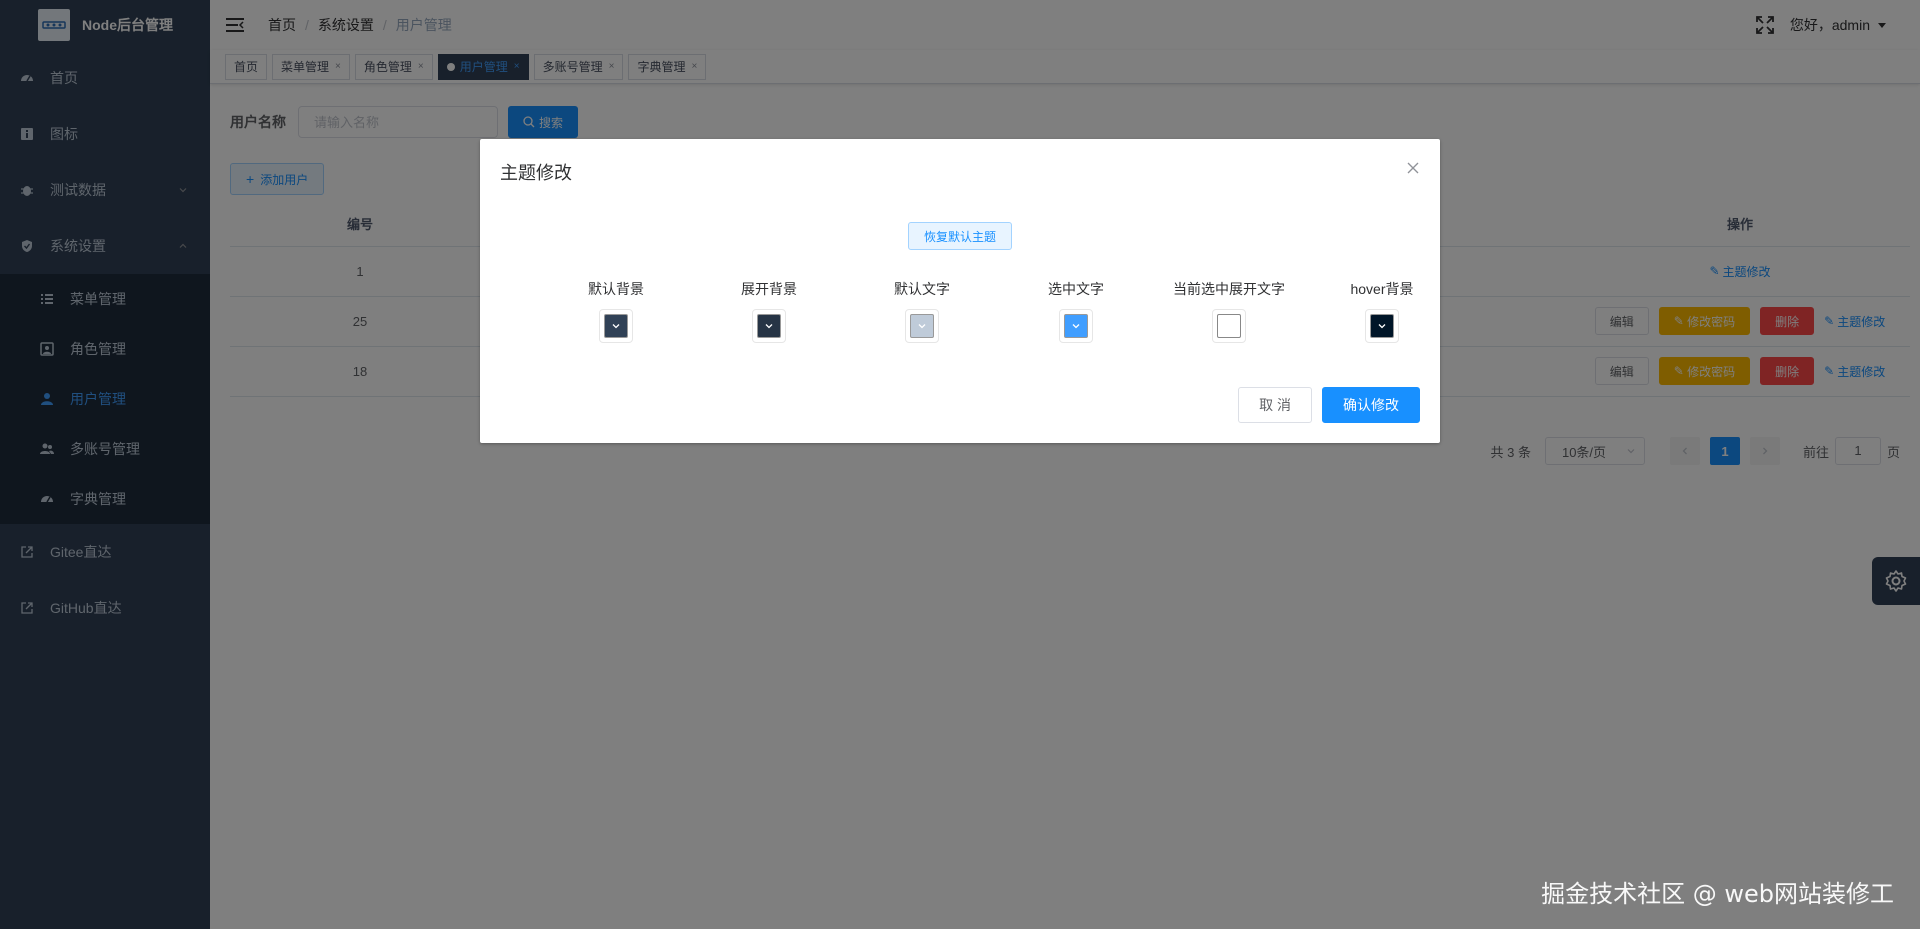  I want to click on picker-label: 当前选中展开文字, so click(1229, 289).